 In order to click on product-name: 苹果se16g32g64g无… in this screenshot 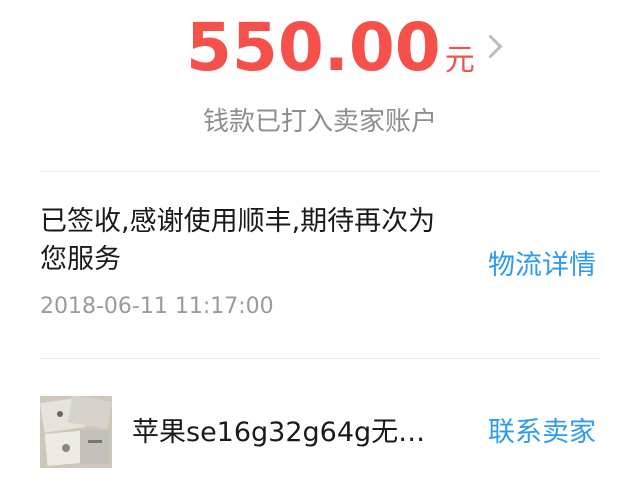, I will do `click(282, 433)`.